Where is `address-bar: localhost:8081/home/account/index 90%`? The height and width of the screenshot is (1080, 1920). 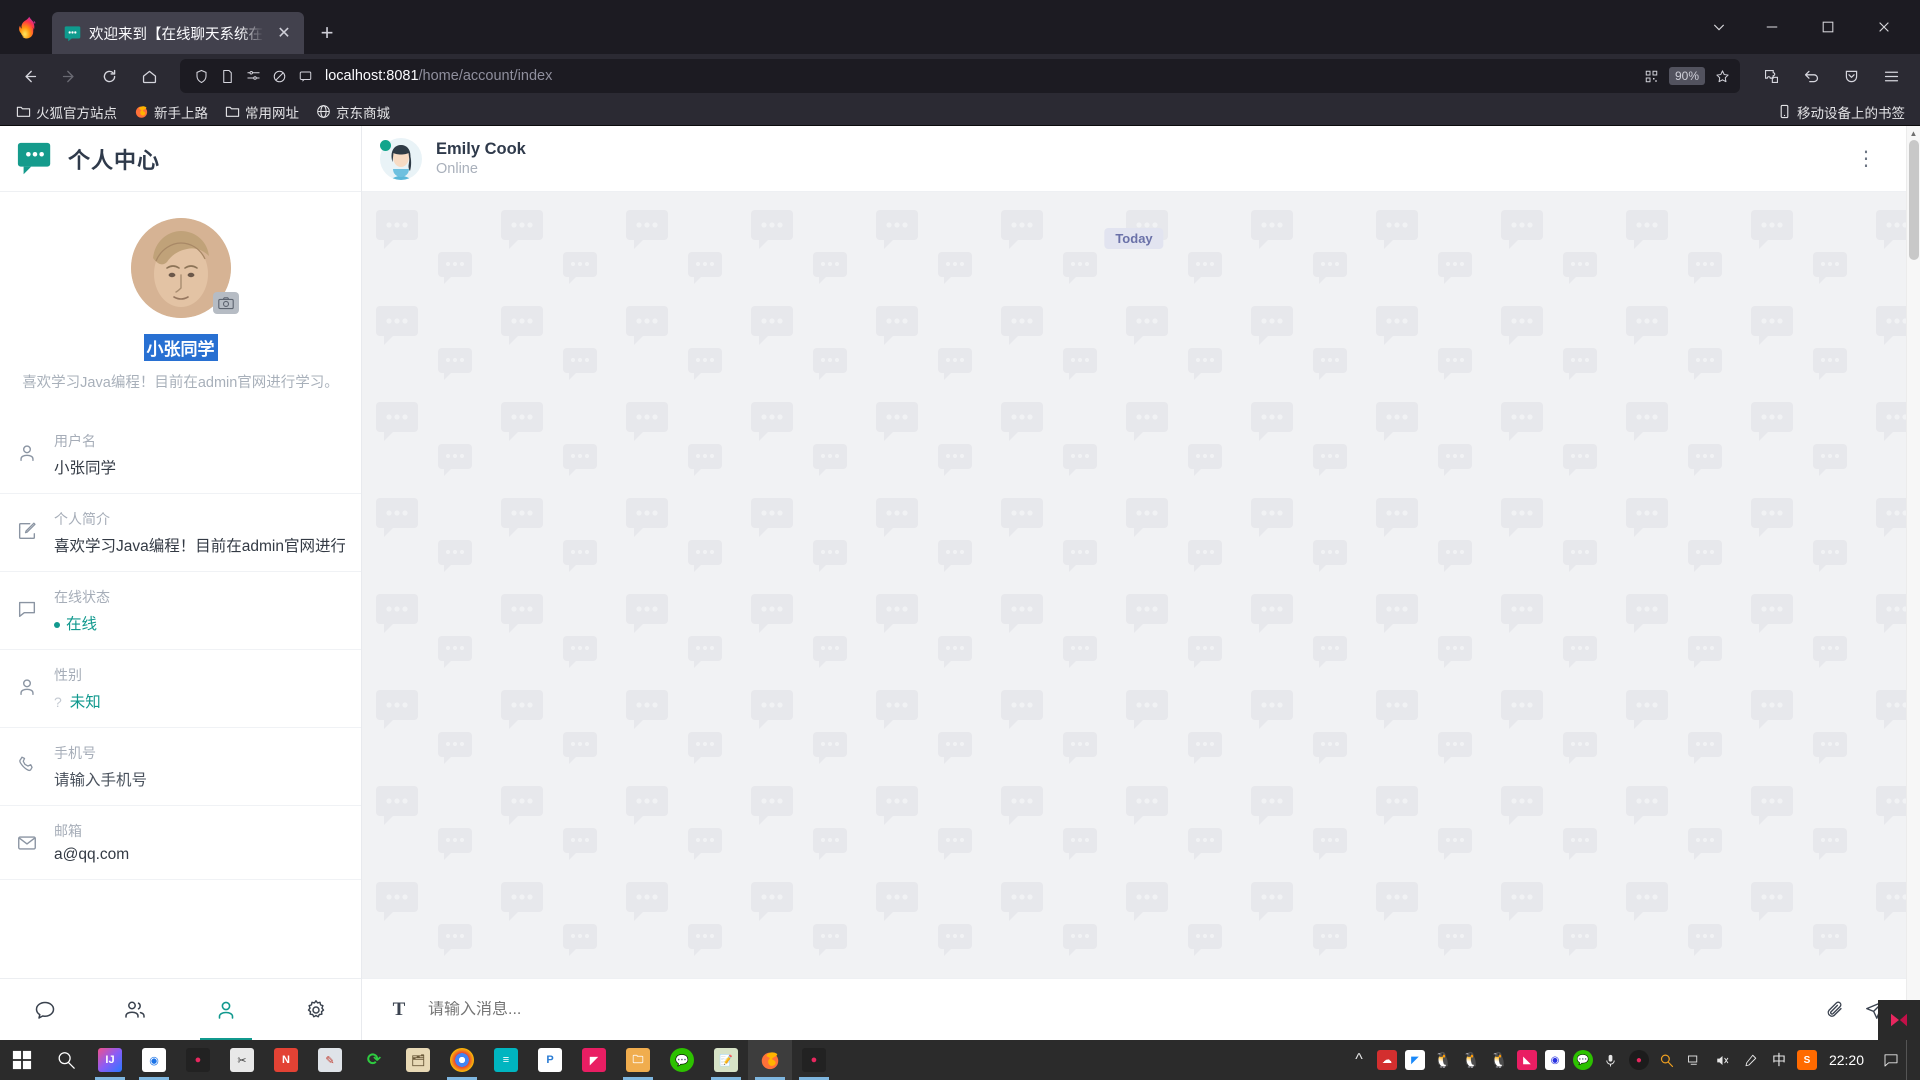
address-bar: localhost:8081/home/account/index 90% is located at coordinates (960, 76).